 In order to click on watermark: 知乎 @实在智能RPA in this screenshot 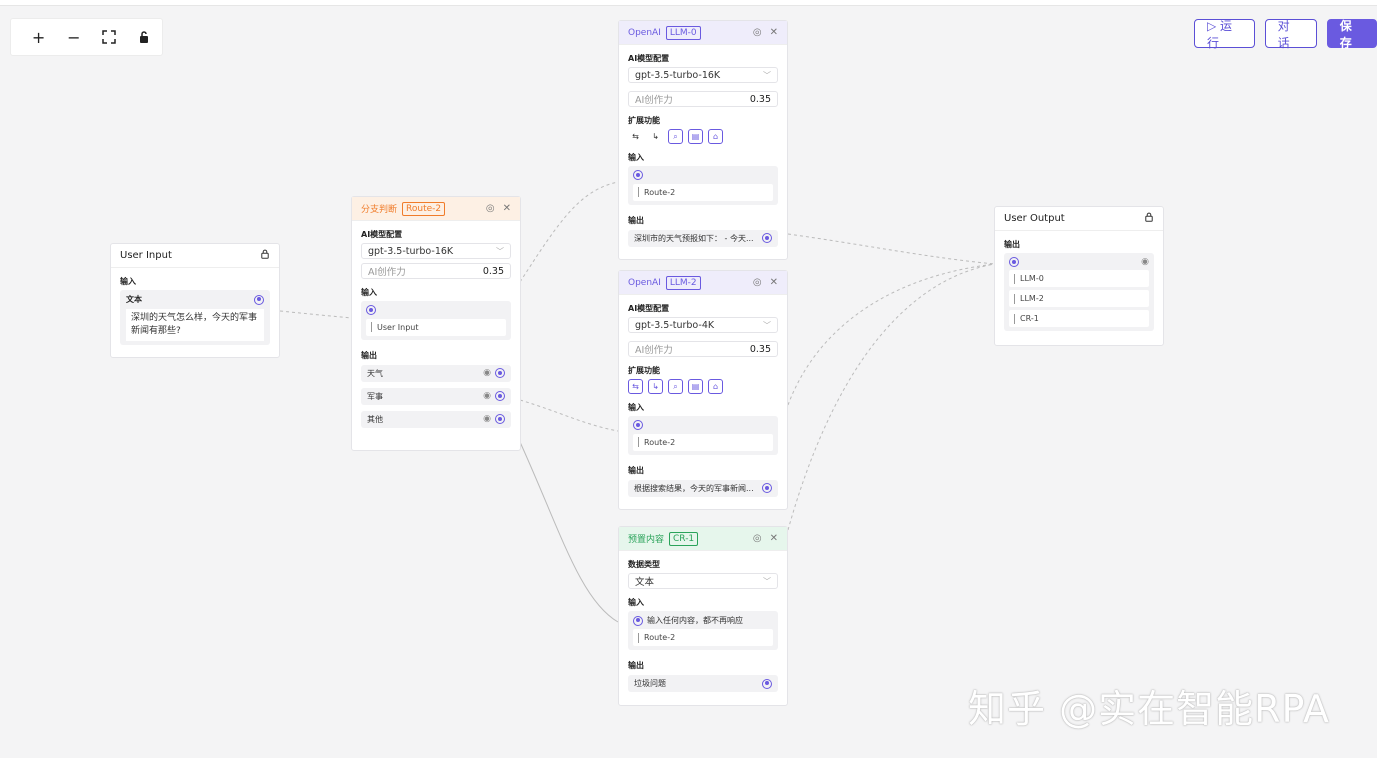, I will do `click(1149, 709)`.